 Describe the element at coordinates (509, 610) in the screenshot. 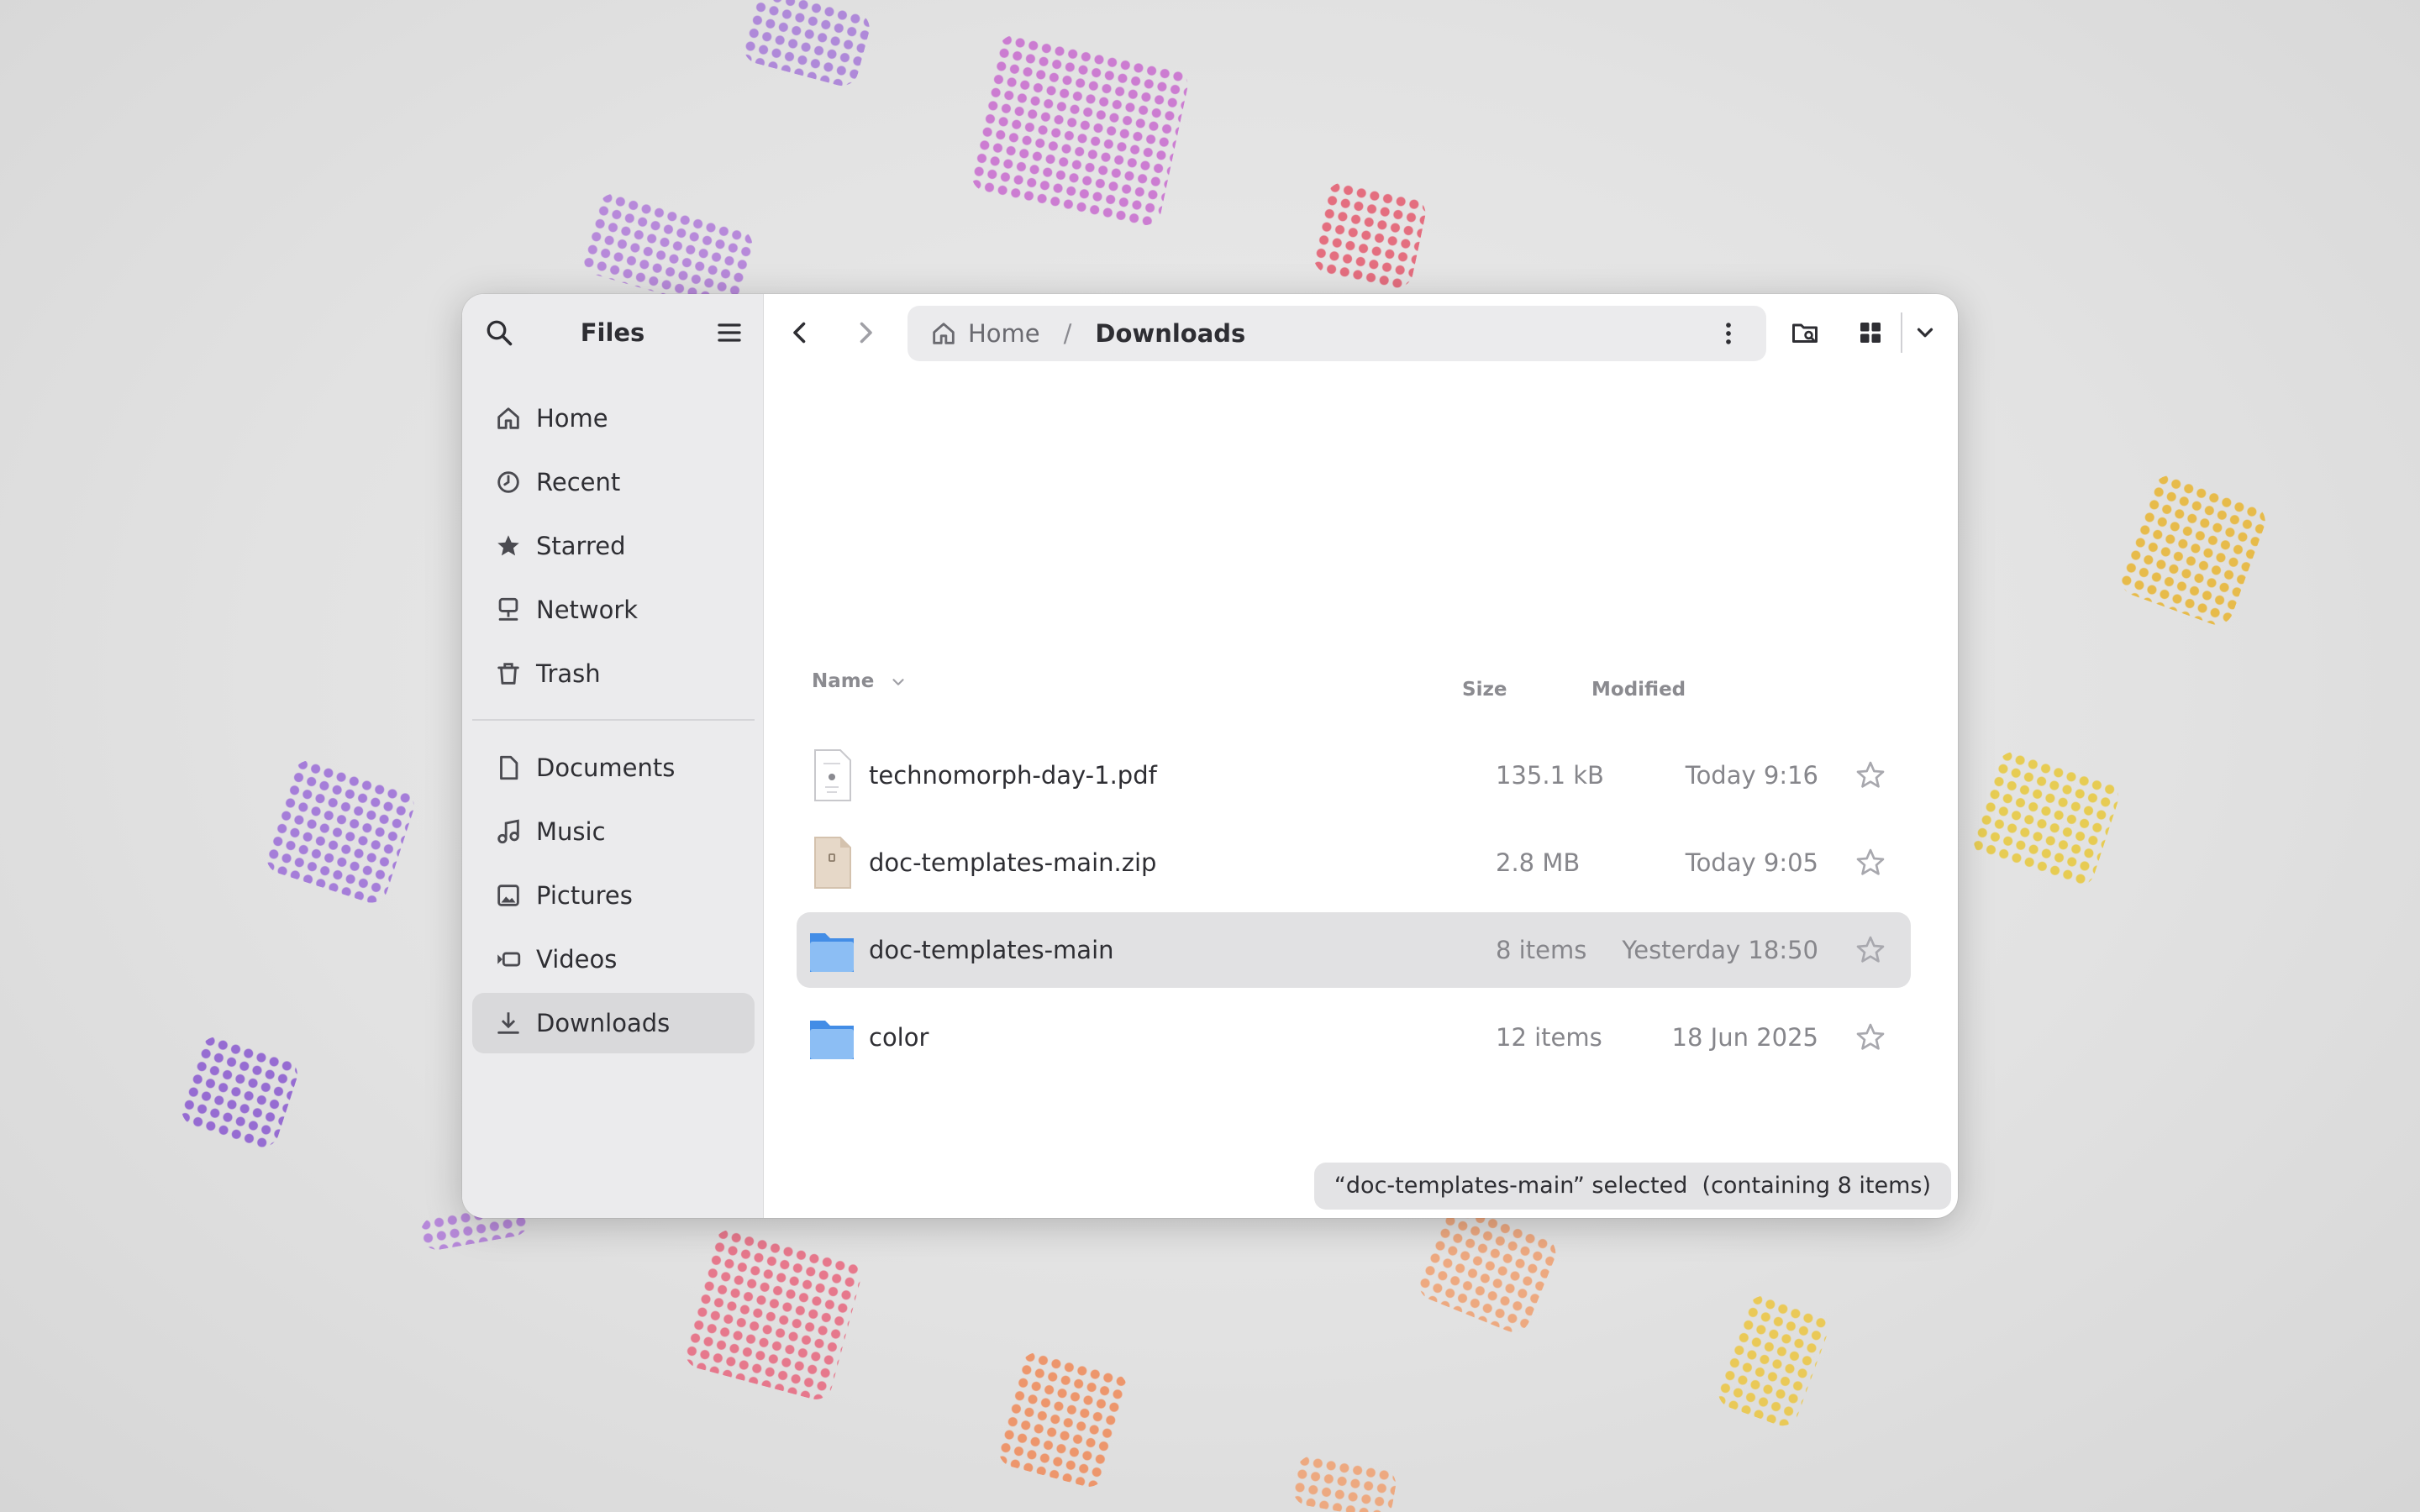

I see `network-icon` at that location.